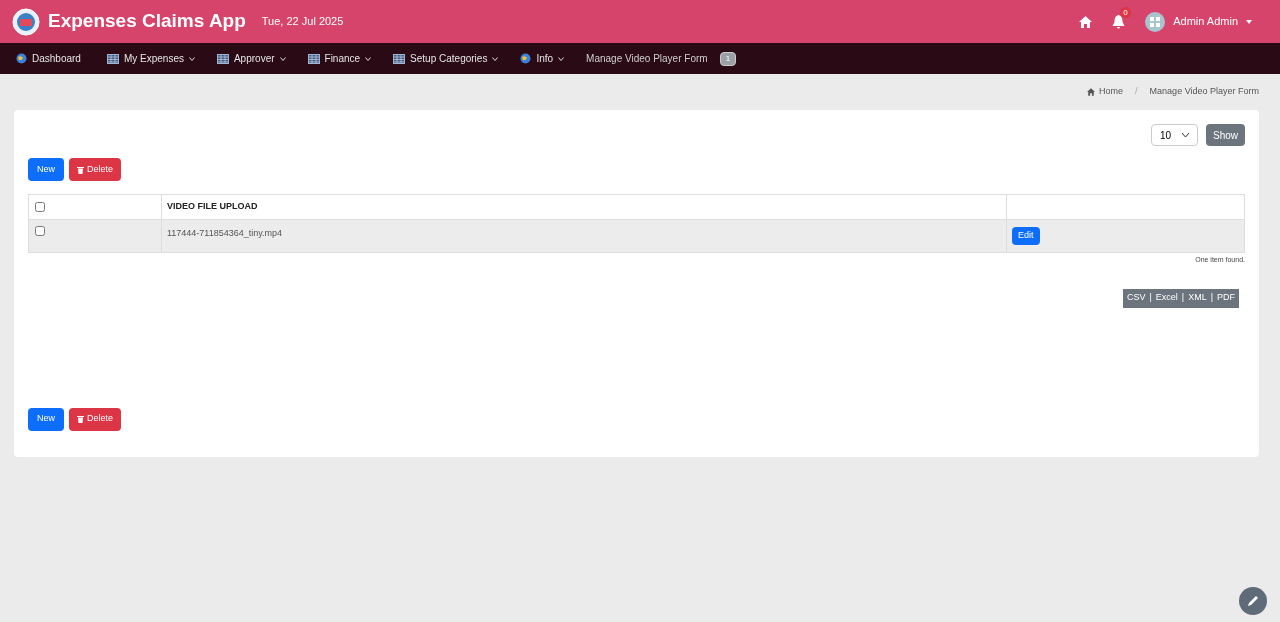  What do you see at coordinates (1155, 21) in the screenshot?
I see `user-avatar-icon` at bounding box center [1155, 21].